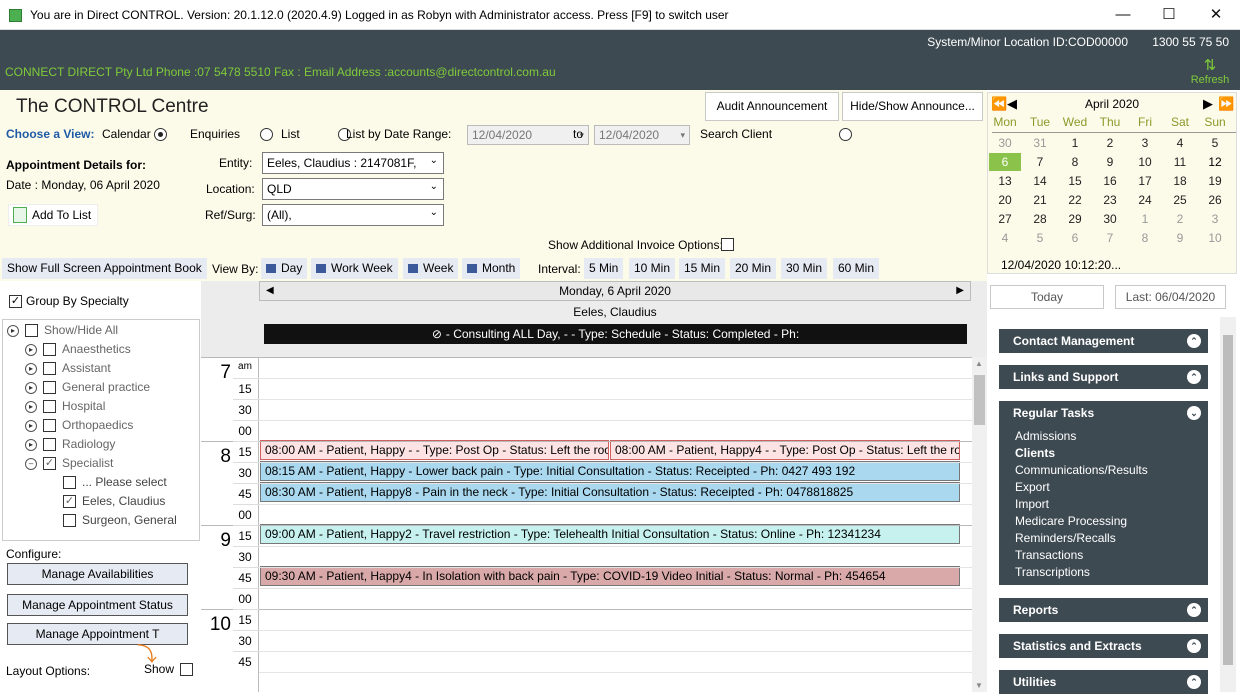 This screenshot has height=694, width=1240. Describe the element at coordinates (846, 135) in the screenshot. I see `search-client-radio` at that location.